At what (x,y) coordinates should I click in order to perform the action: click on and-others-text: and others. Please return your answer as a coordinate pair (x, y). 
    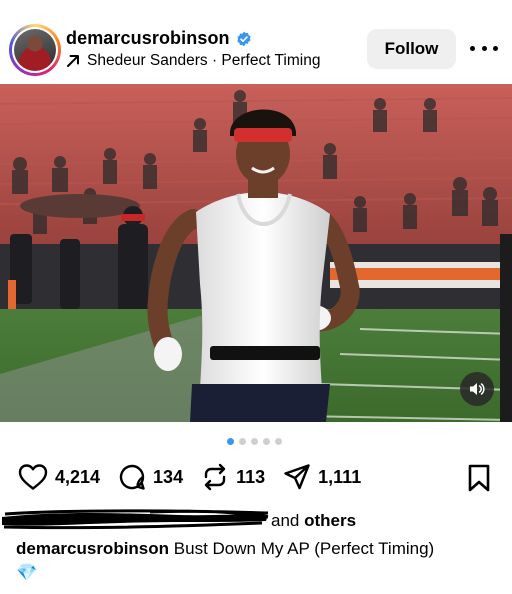
    Looking at the image, I should click on (313, 521).